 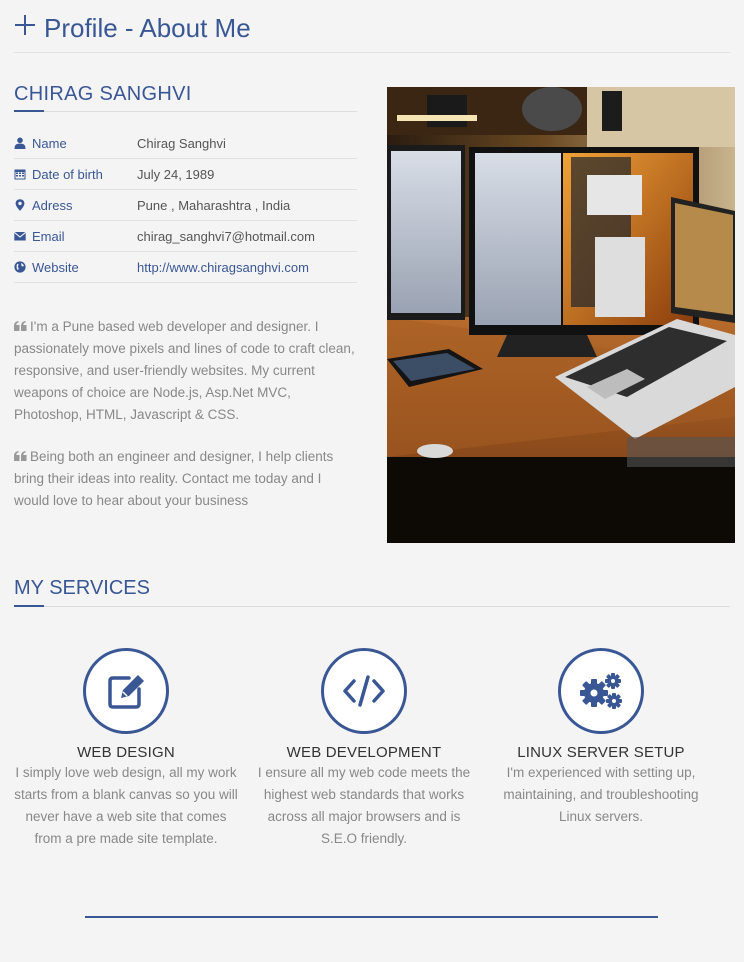 I want to click on services-heading: MY SERVICES, so click(x=372, y=591).